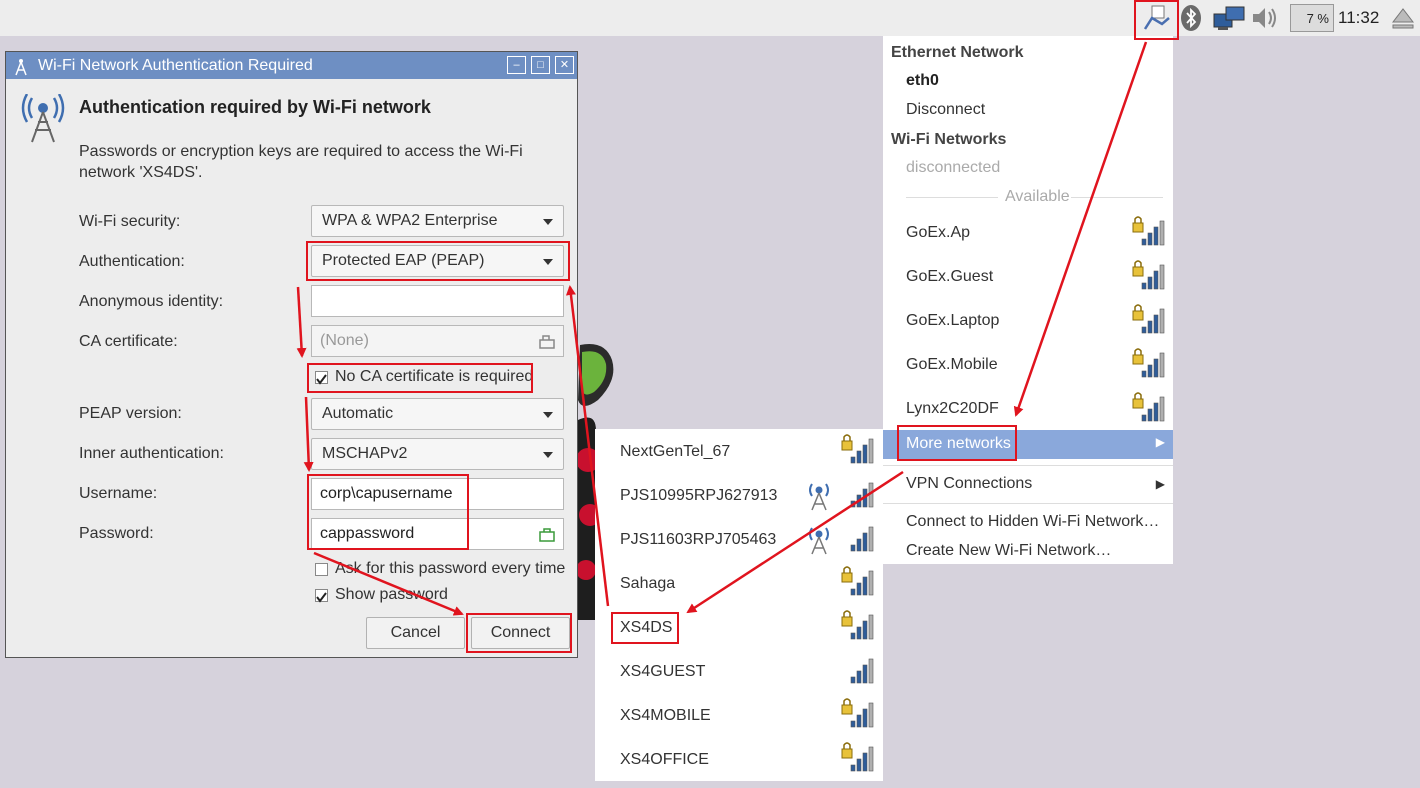 The image size is (1420, 788). What do you see at coordinates (547, 534) in the screenshot?
I see `password-icon` at bounding box center [547, 534].